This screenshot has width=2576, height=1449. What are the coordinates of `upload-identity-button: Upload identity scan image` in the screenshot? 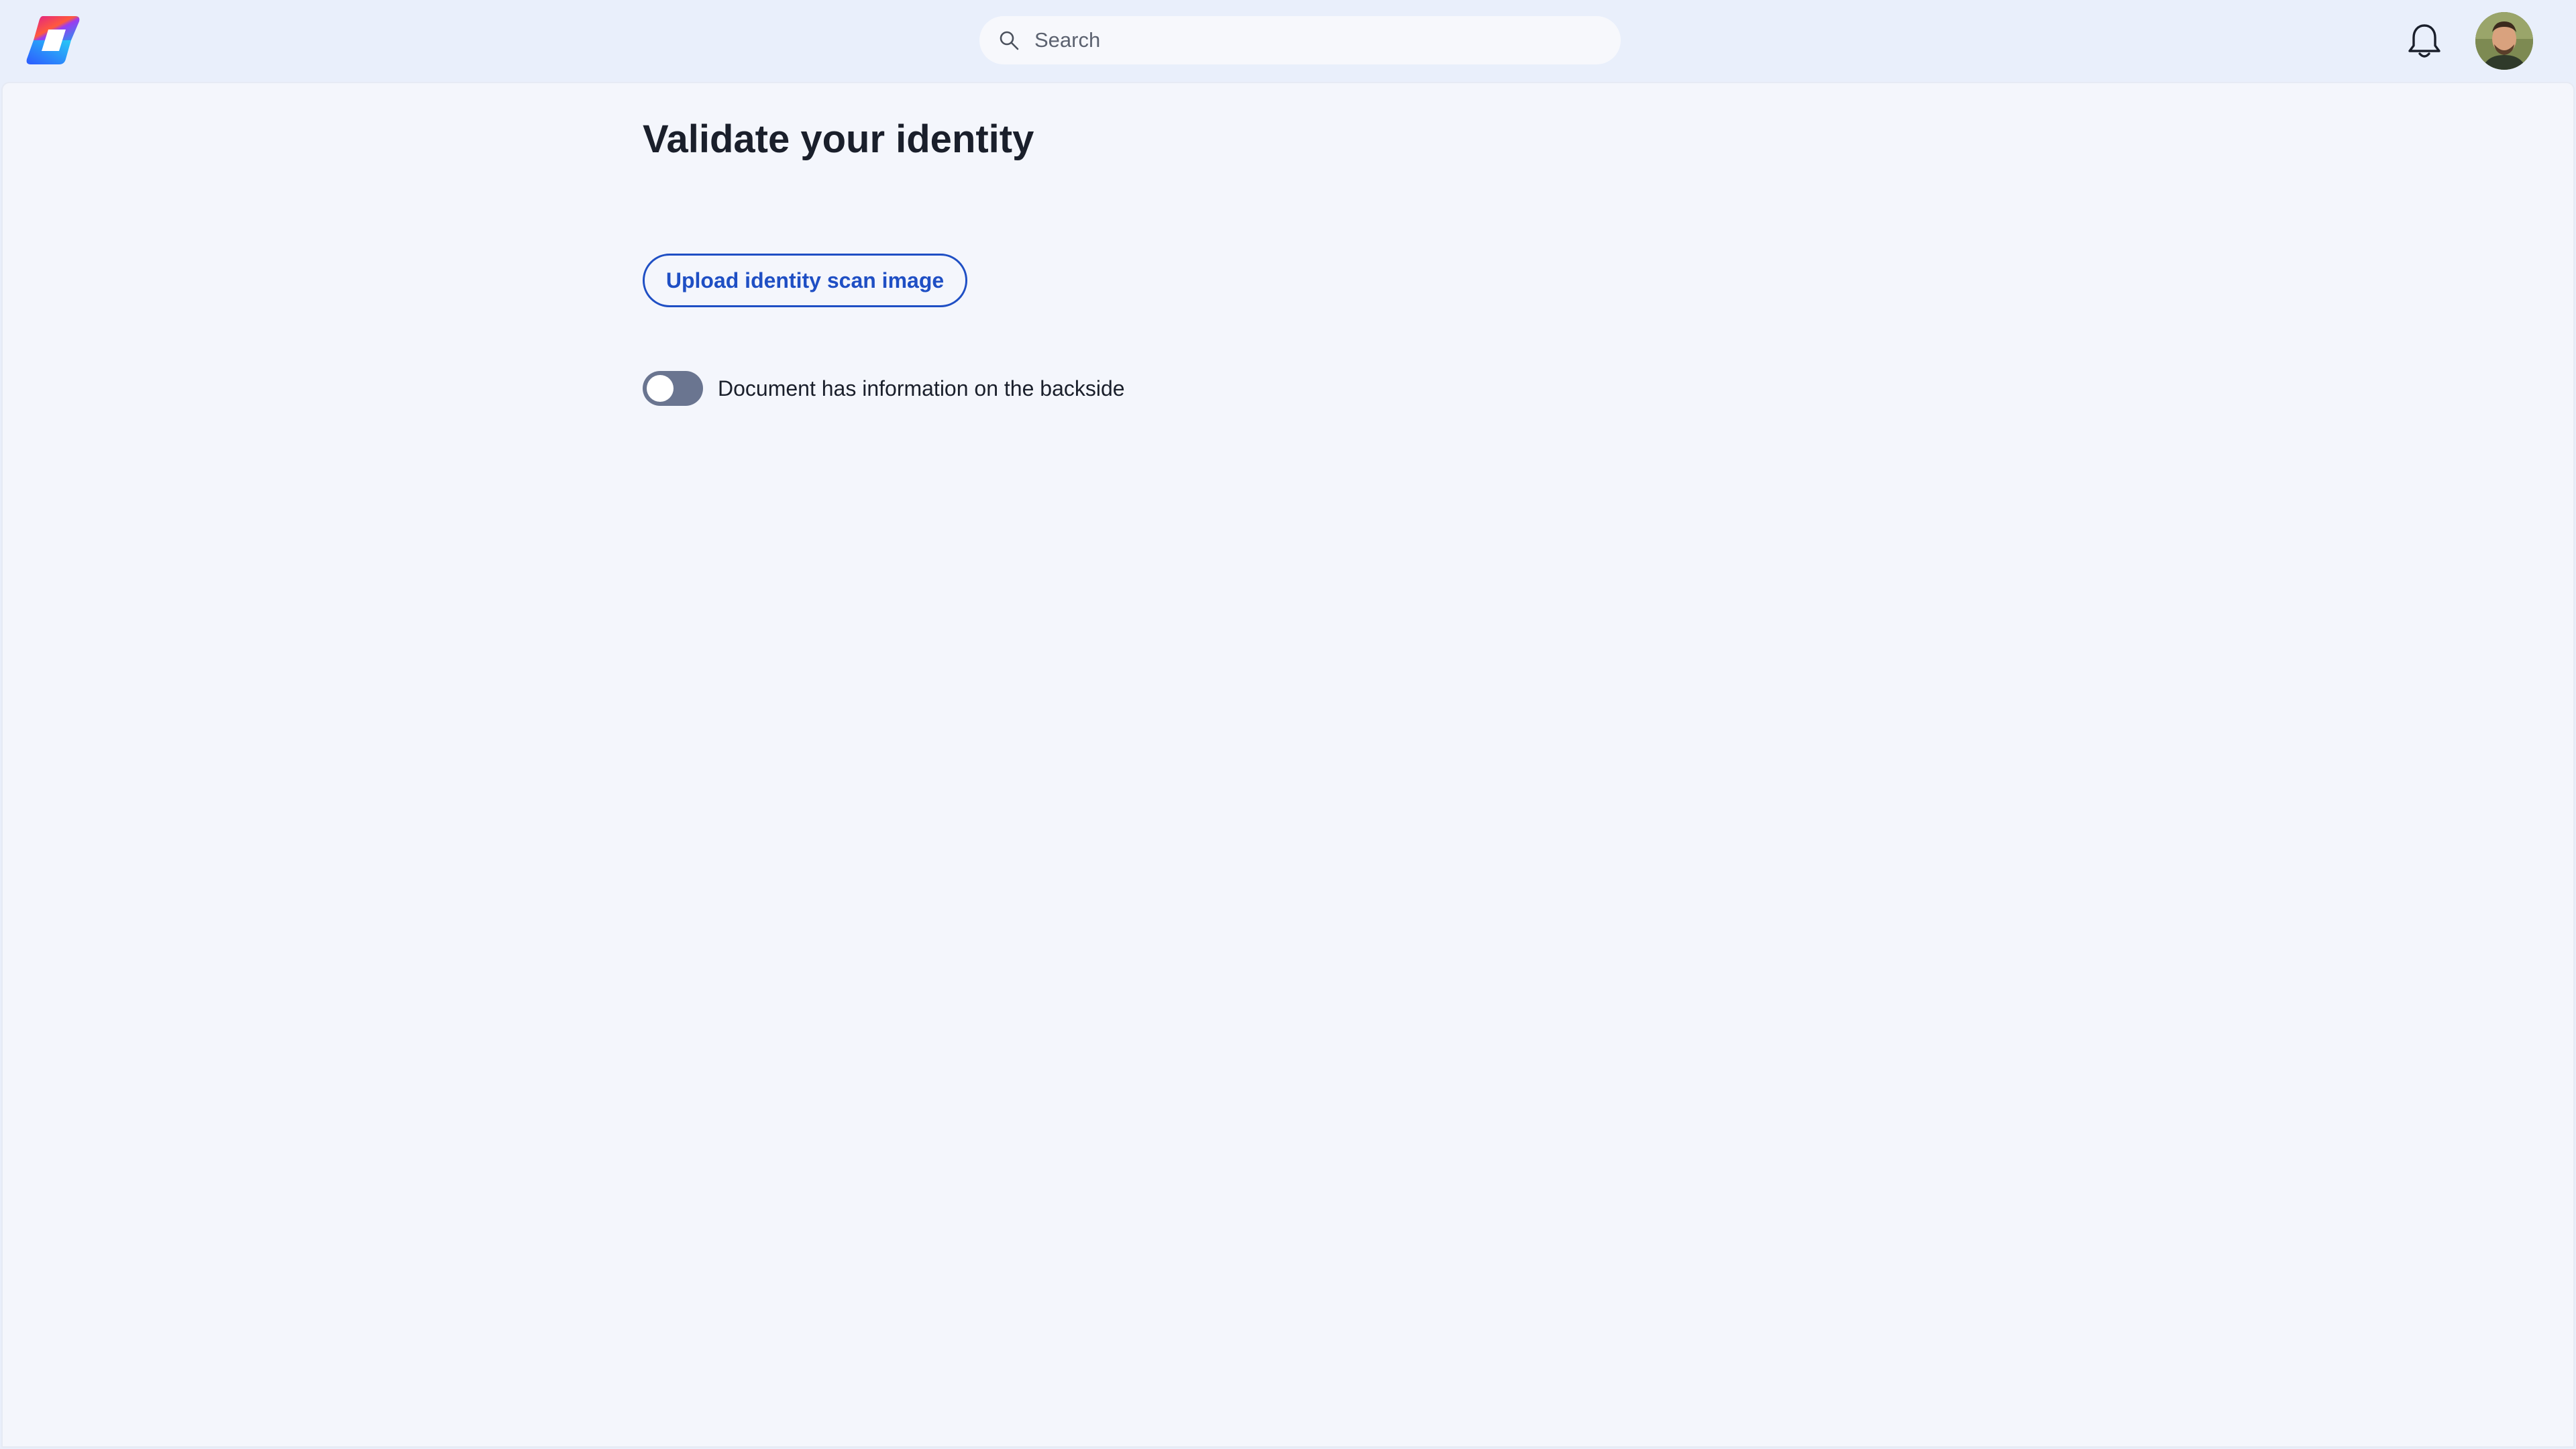 It's located at (805, 280).